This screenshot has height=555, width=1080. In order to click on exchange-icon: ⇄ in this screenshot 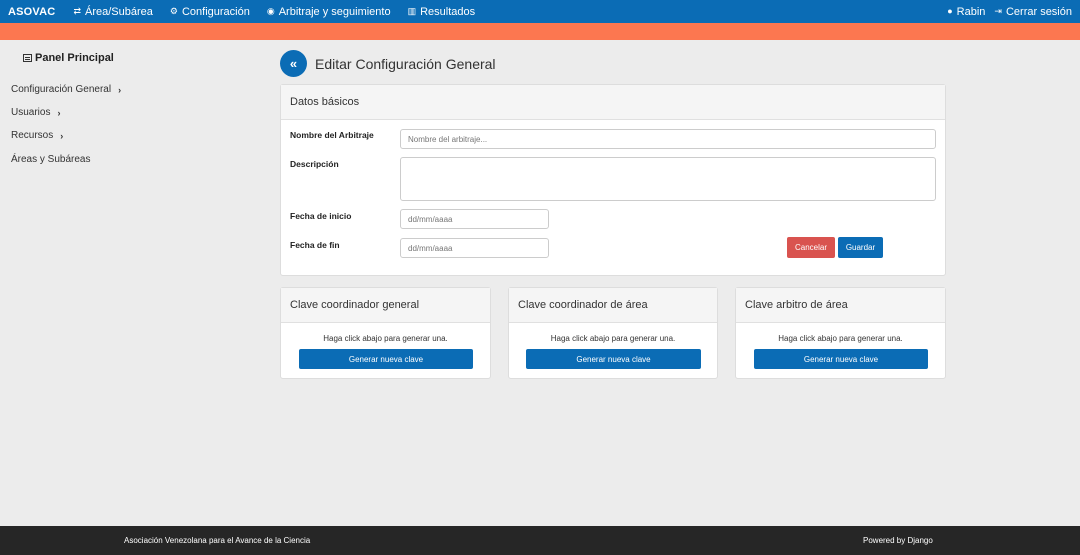, I will do `click(77, 11)`.